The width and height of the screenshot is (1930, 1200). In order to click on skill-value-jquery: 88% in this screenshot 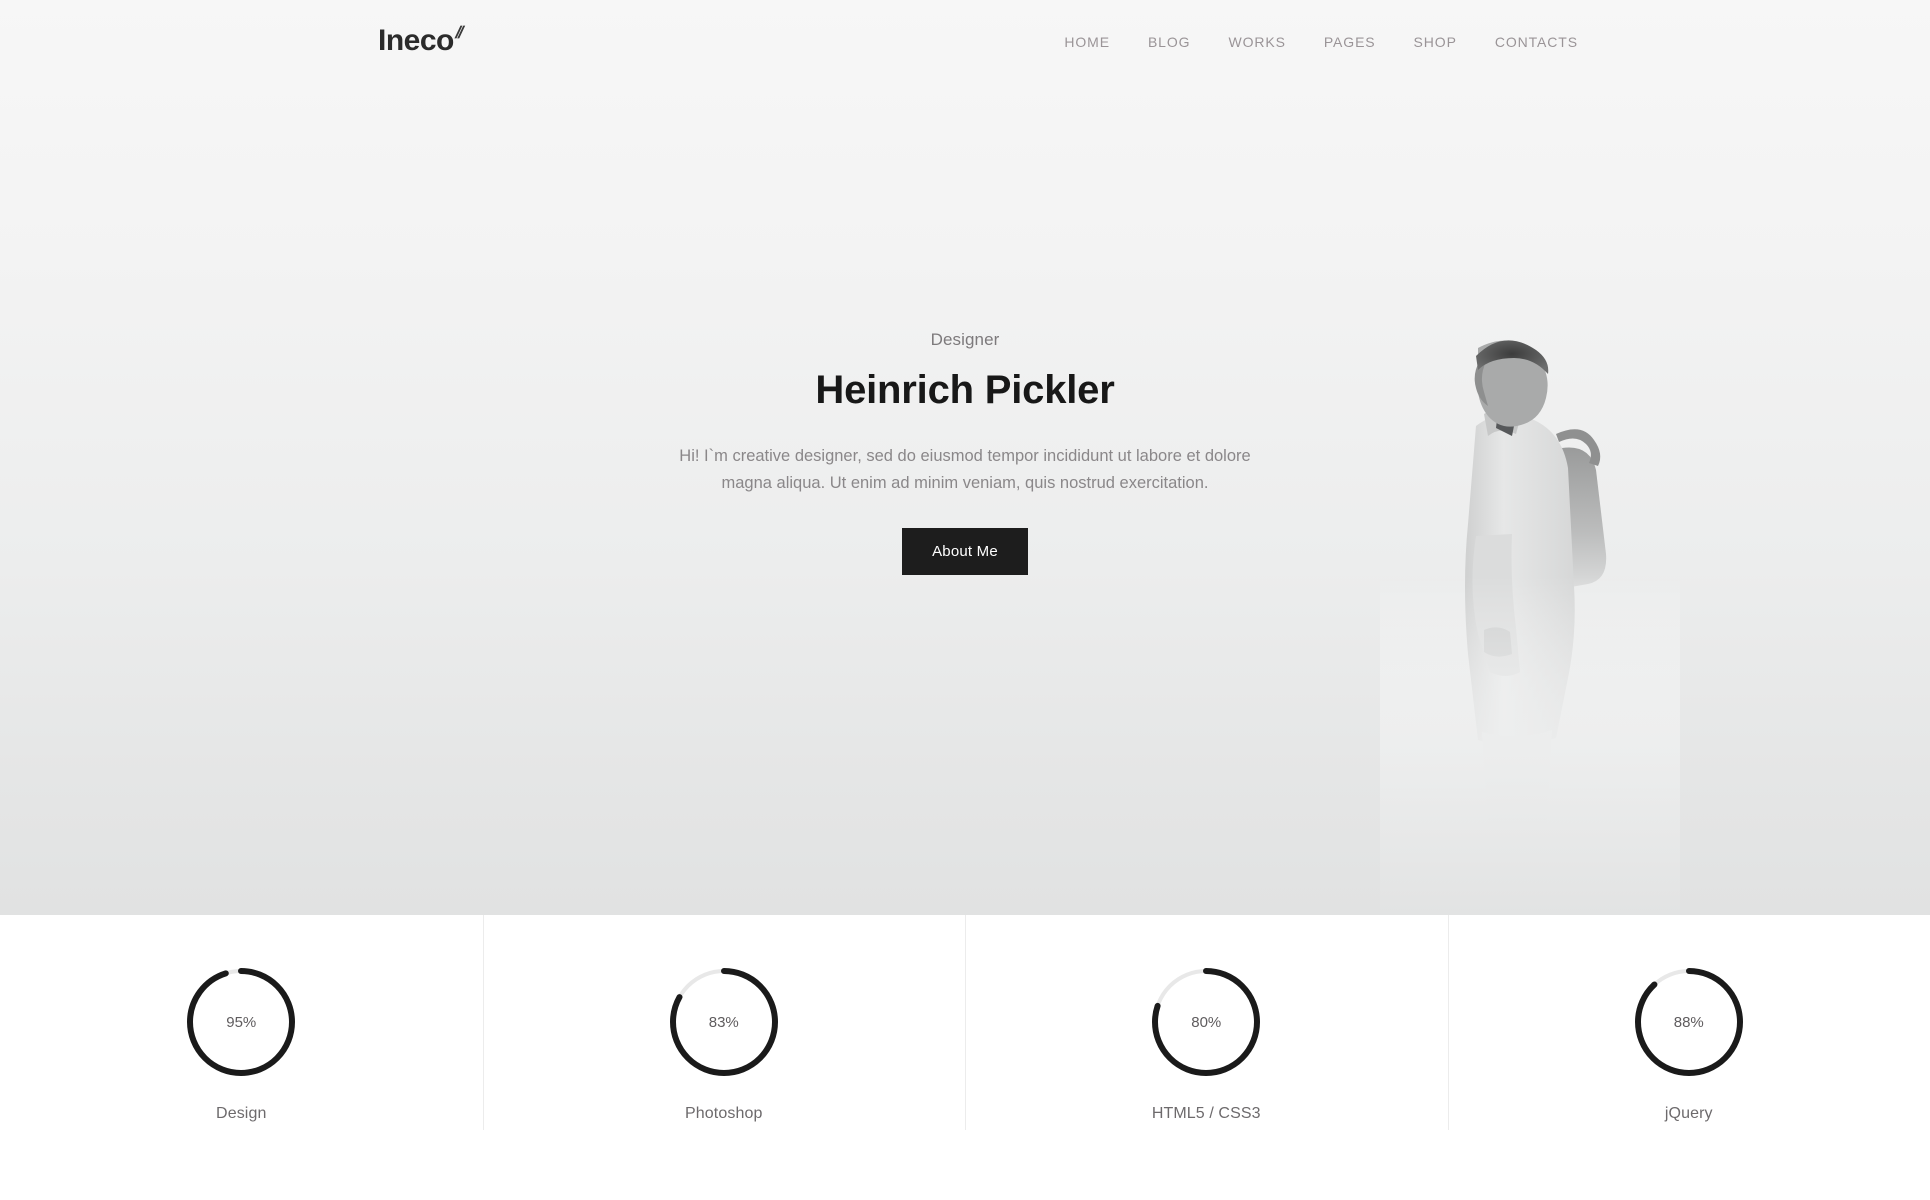, I will do `click(1688, 1022)`.